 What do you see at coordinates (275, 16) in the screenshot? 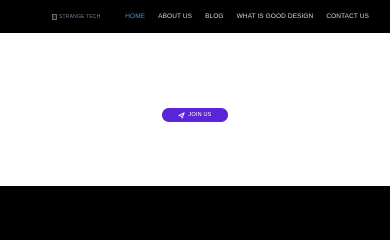
I see `nav-item-what-is-good-design: WHAT IS GOOD DESIGN` at bounding box center [275, 16].